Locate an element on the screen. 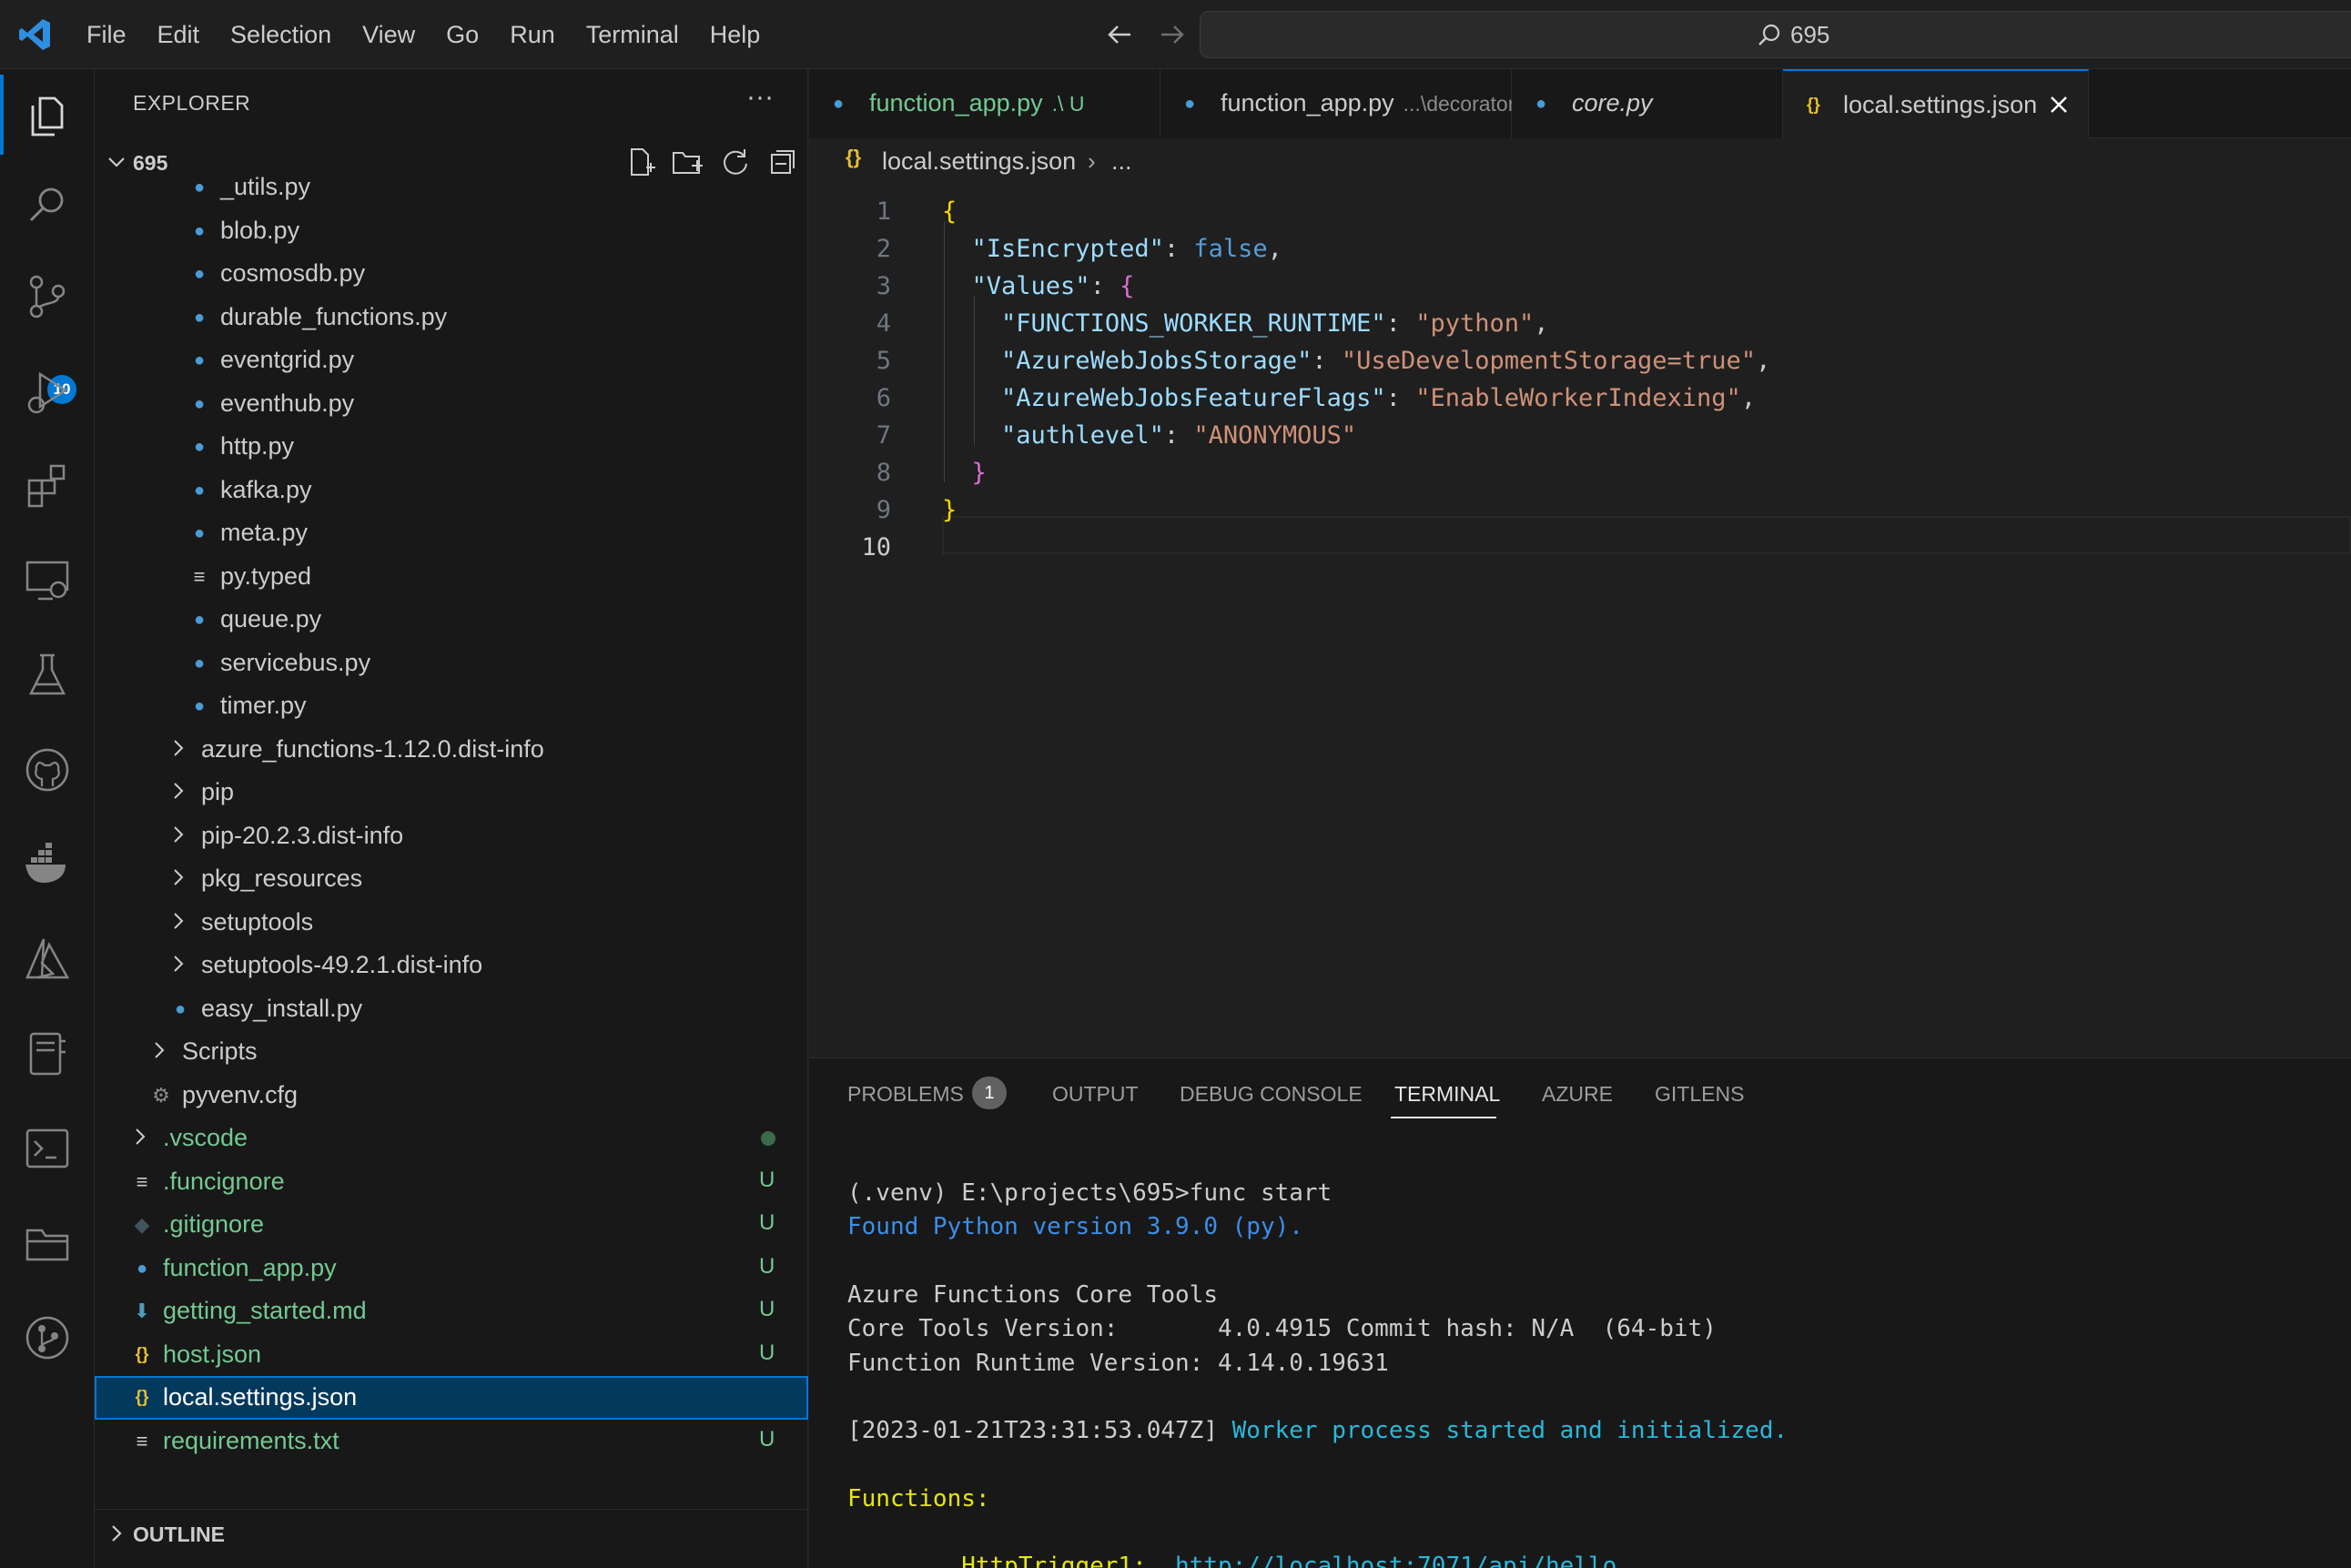 The height and width of the screenshot is (1568, 2351). outline-section-header: OUTLINE is located at coordinates (451, 1531).